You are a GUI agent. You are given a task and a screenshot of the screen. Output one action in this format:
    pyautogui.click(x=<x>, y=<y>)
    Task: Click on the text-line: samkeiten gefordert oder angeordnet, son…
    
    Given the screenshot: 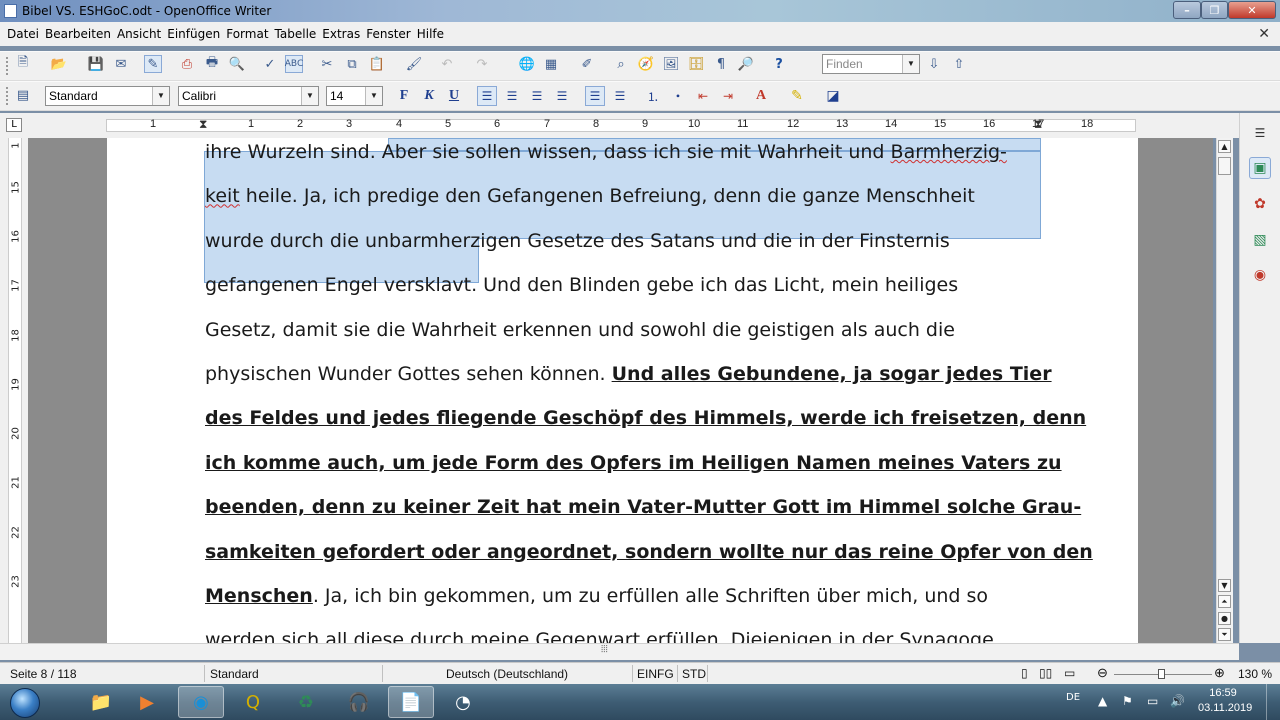 What is the action you would take?
    pyautogui.click(x=649, y=552)
    